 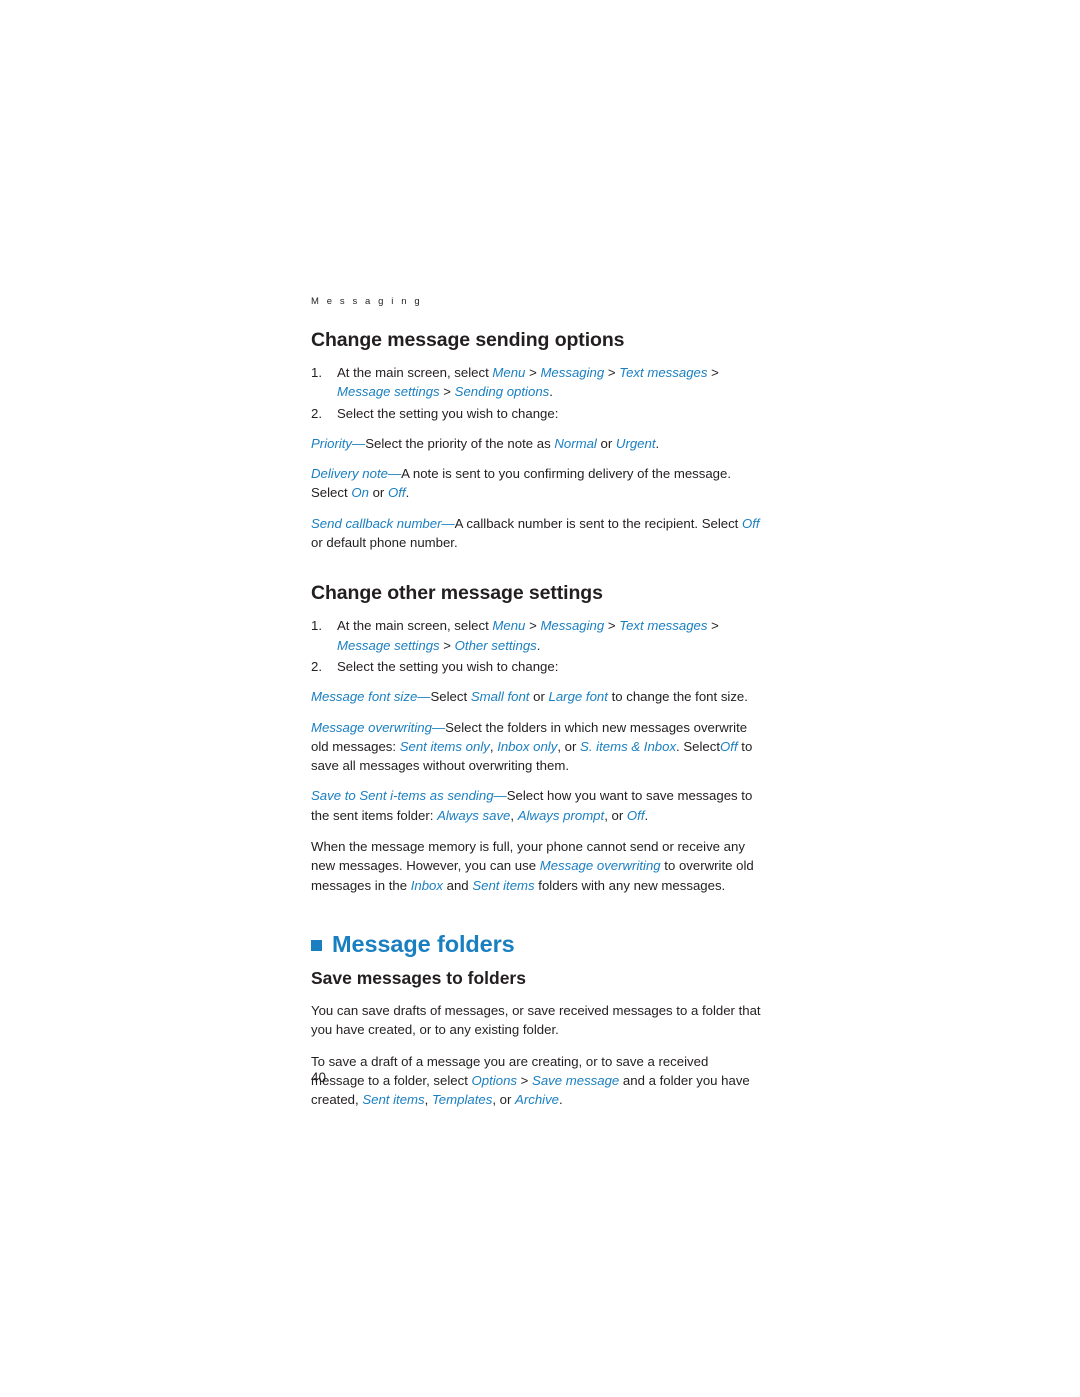 What do you see at coordinates (457, 593) in the screenshot?
I see `section-heading-change-other-message-settings: Change other message settings` at bounding box center [457, 593].